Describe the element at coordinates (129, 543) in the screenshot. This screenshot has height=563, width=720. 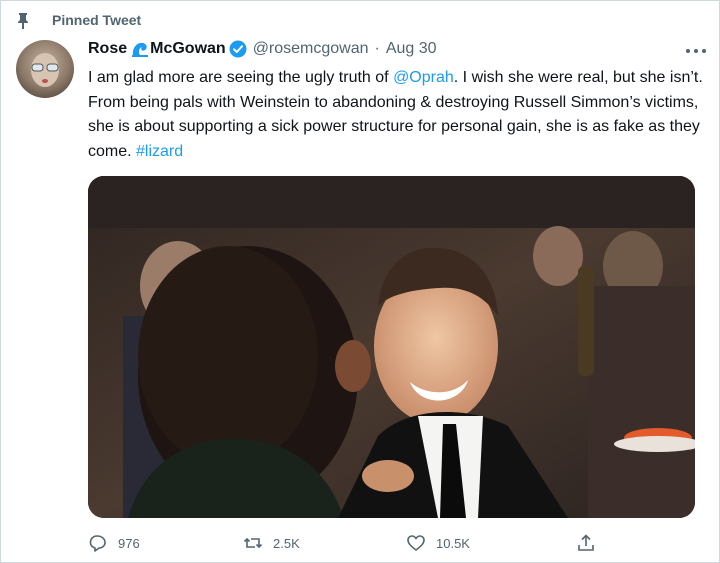
I see `reply-count: 976` at that location.